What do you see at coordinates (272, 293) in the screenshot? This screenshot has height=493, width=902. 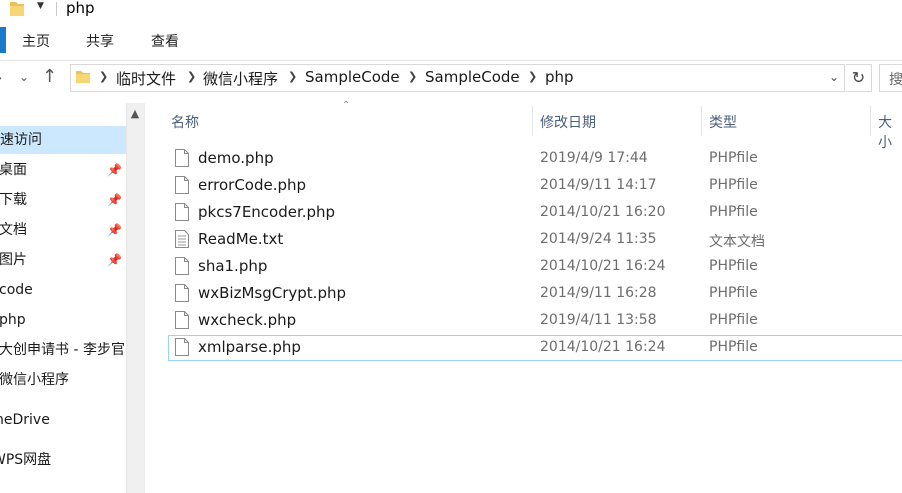 I see `file-name: wxBizMsgCrypt.php` at bounding box center [272, 293].